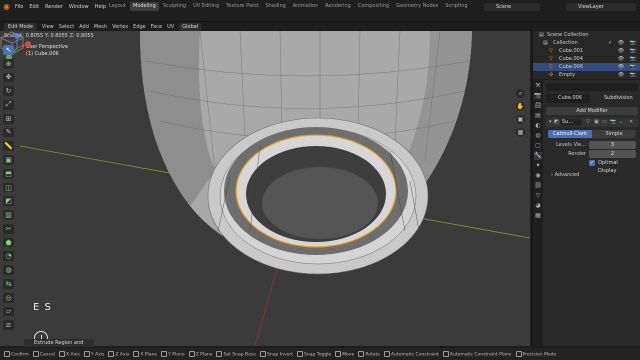 This screenshot has height=360, width=640. What do you see at coordinates (586, 75) in the screenshot?
I see `outliner-row: ✣ Empty 👁 📷` at bounding box center [586, 75].